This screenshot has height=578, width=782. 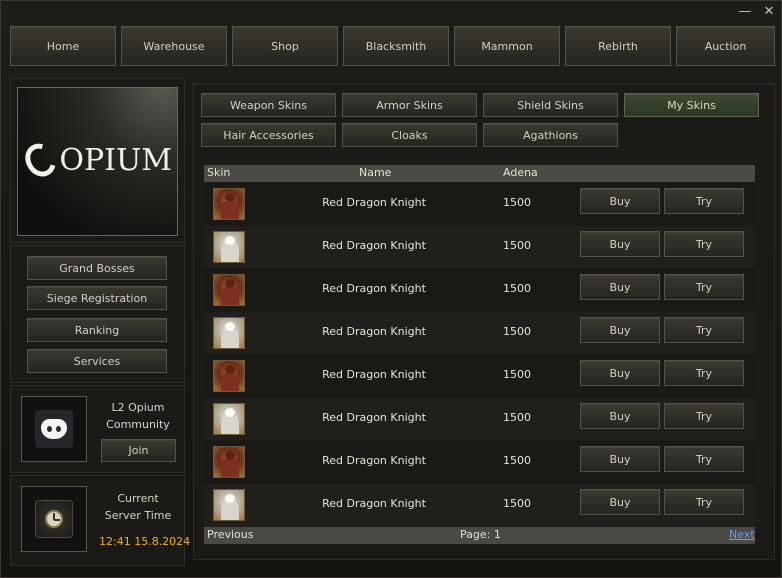 I want to click on logo-text: OPIUM, so click(x=115, y=160).